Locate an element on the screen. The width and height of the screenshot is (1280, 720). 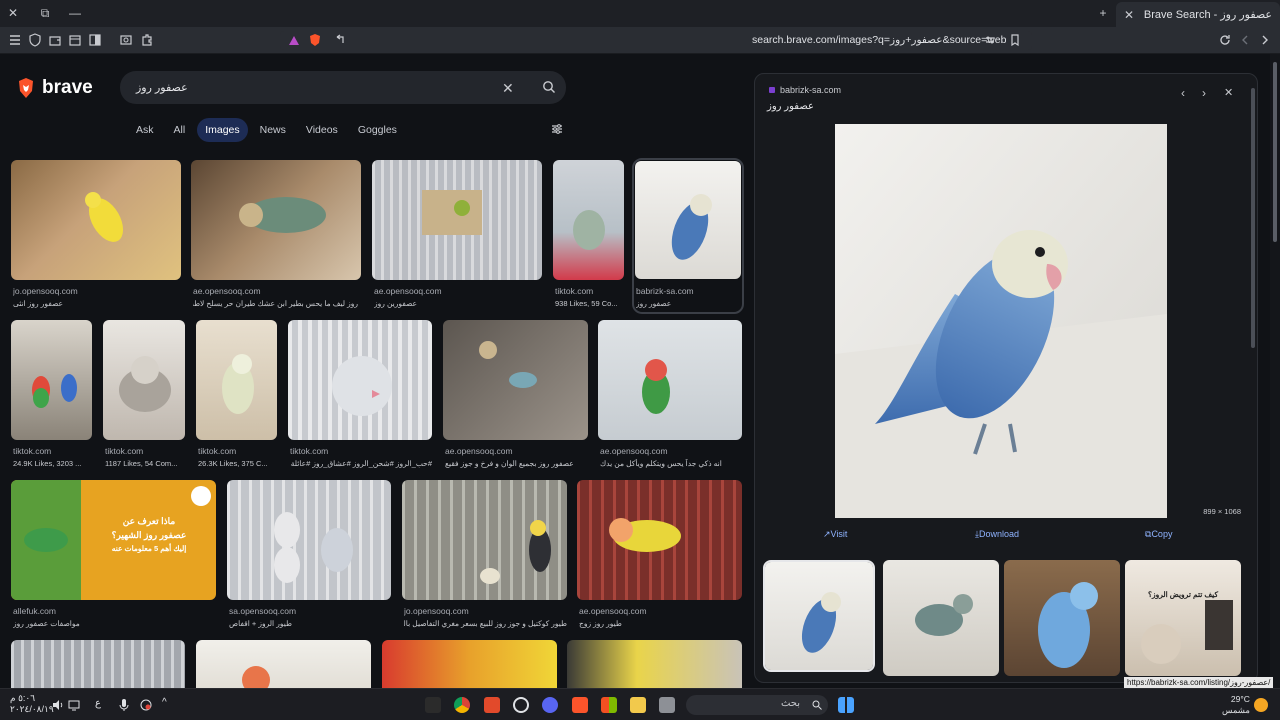
page-scrollbar-thumb is located at coordinates (1275, 152).